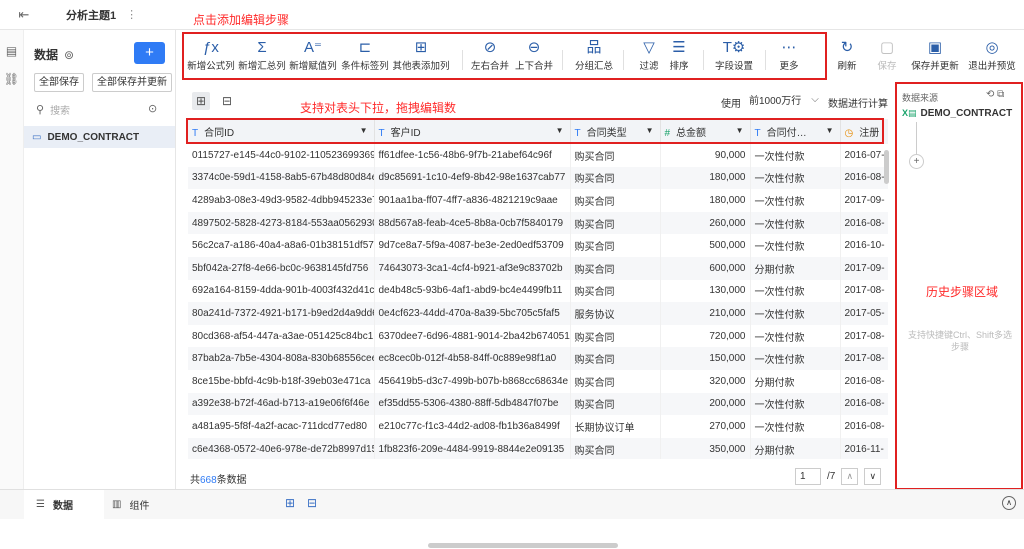 The image size is (1024, 549). Describe the element at coordinates (131, 14) in the screenshot. I see `tab-more-icon: ⋮` at that location.